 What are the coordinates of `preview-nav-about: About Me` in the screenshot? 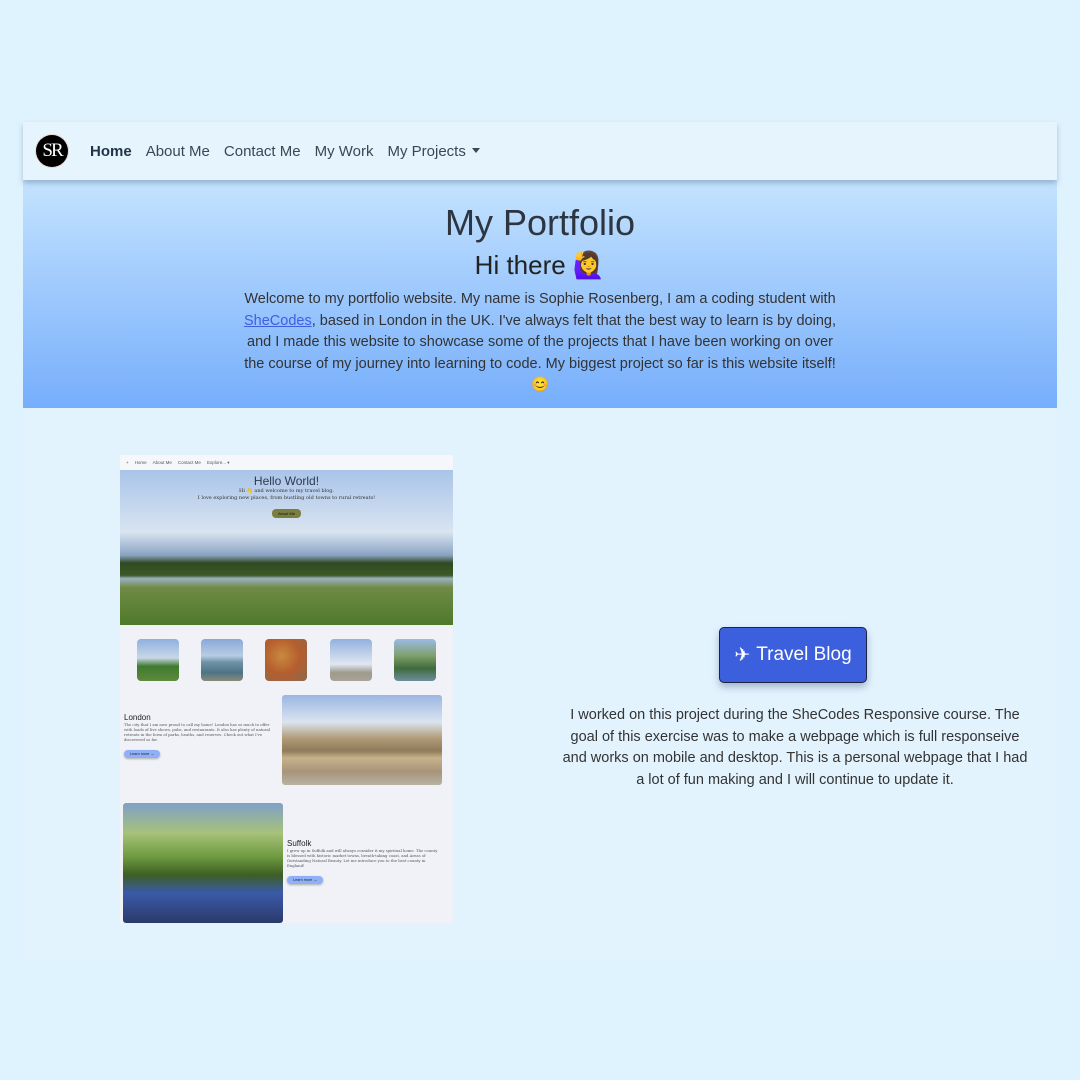 It's located at (162, 462).